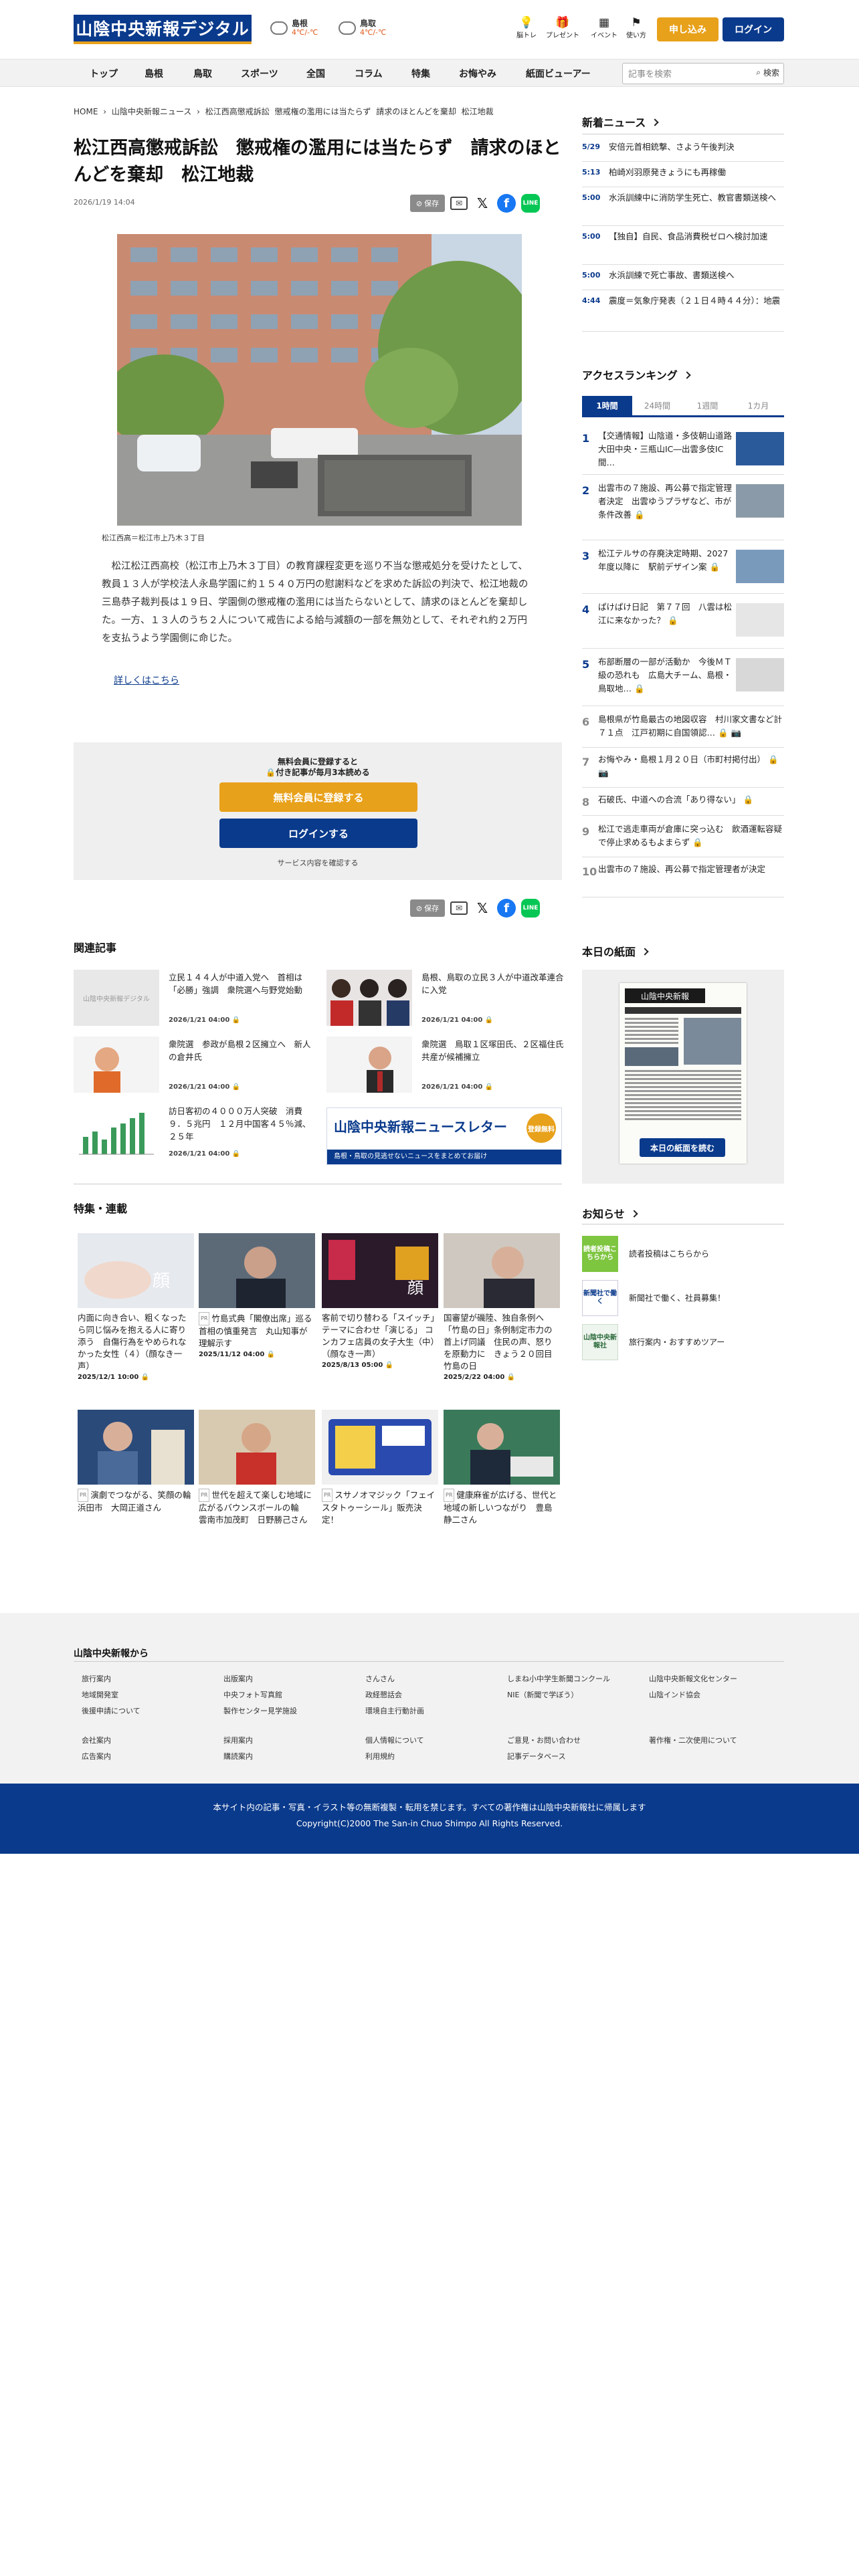  Describe the element at coordinates (315, 74) in the screenshot. I see `nav-item-national: 全国` at that location.